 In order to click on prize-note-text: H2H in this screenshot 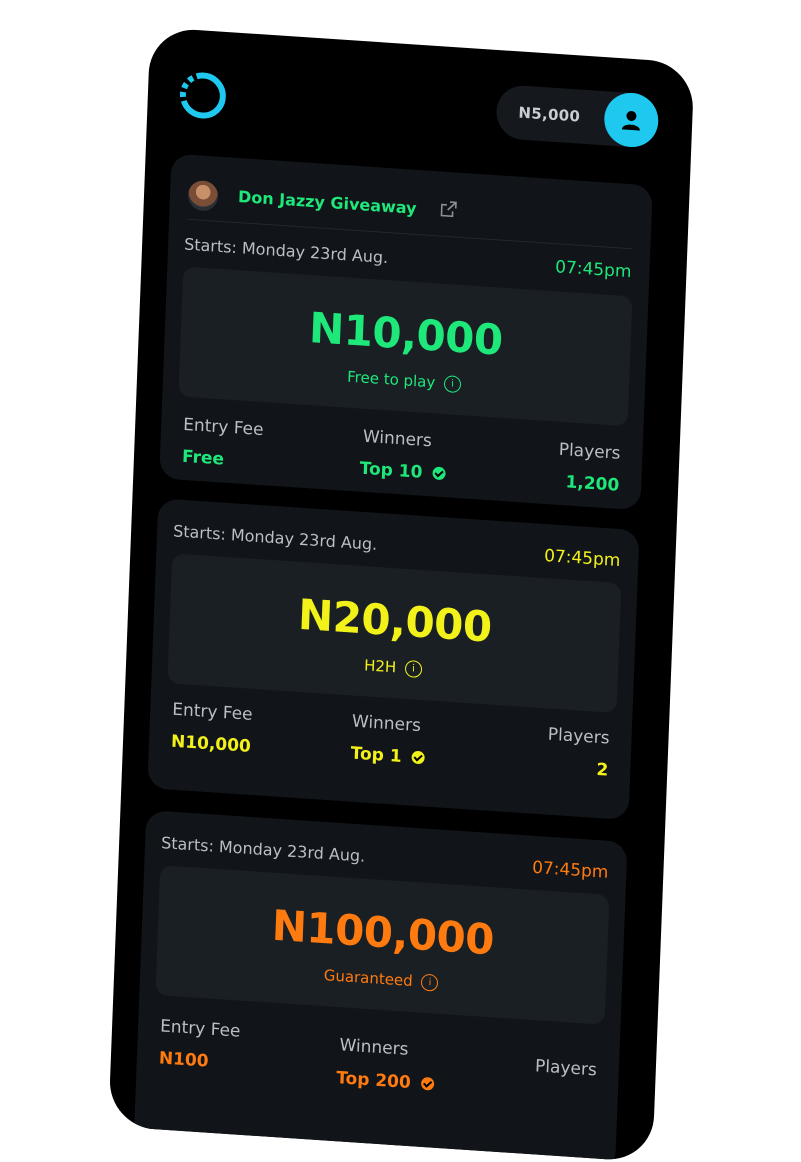, I will do `click(380, 666)`.